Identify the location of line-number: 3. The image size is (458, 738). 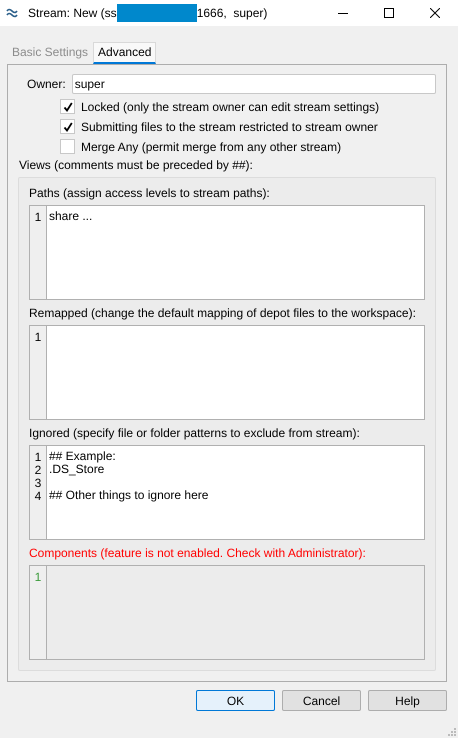
(38, 483).